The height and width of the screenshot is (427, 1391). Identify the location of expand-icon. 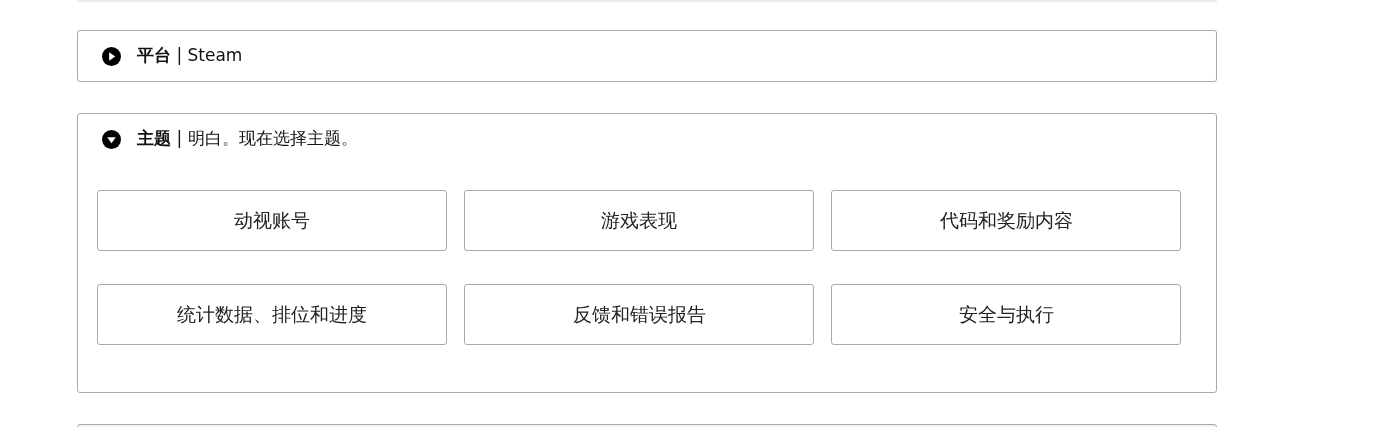
(111, 56).